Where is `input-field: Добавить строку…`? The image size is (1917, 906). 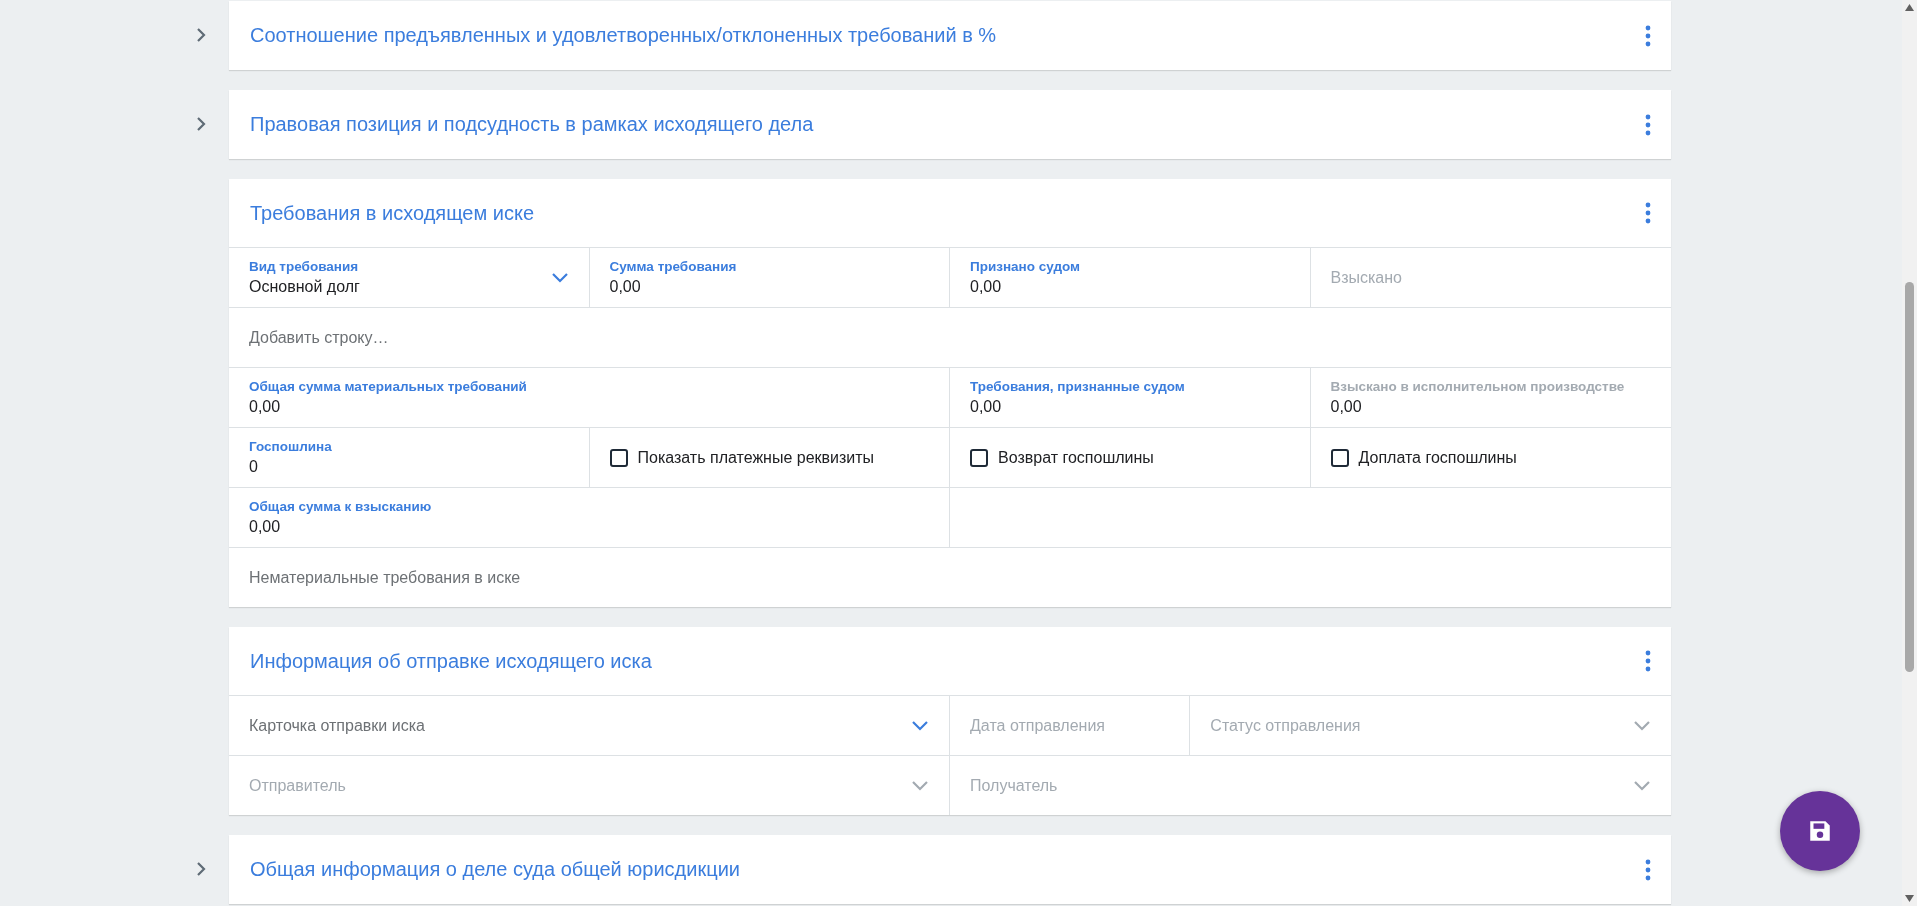 input-field: Добавить строку… is located at coordinates (950, 337).